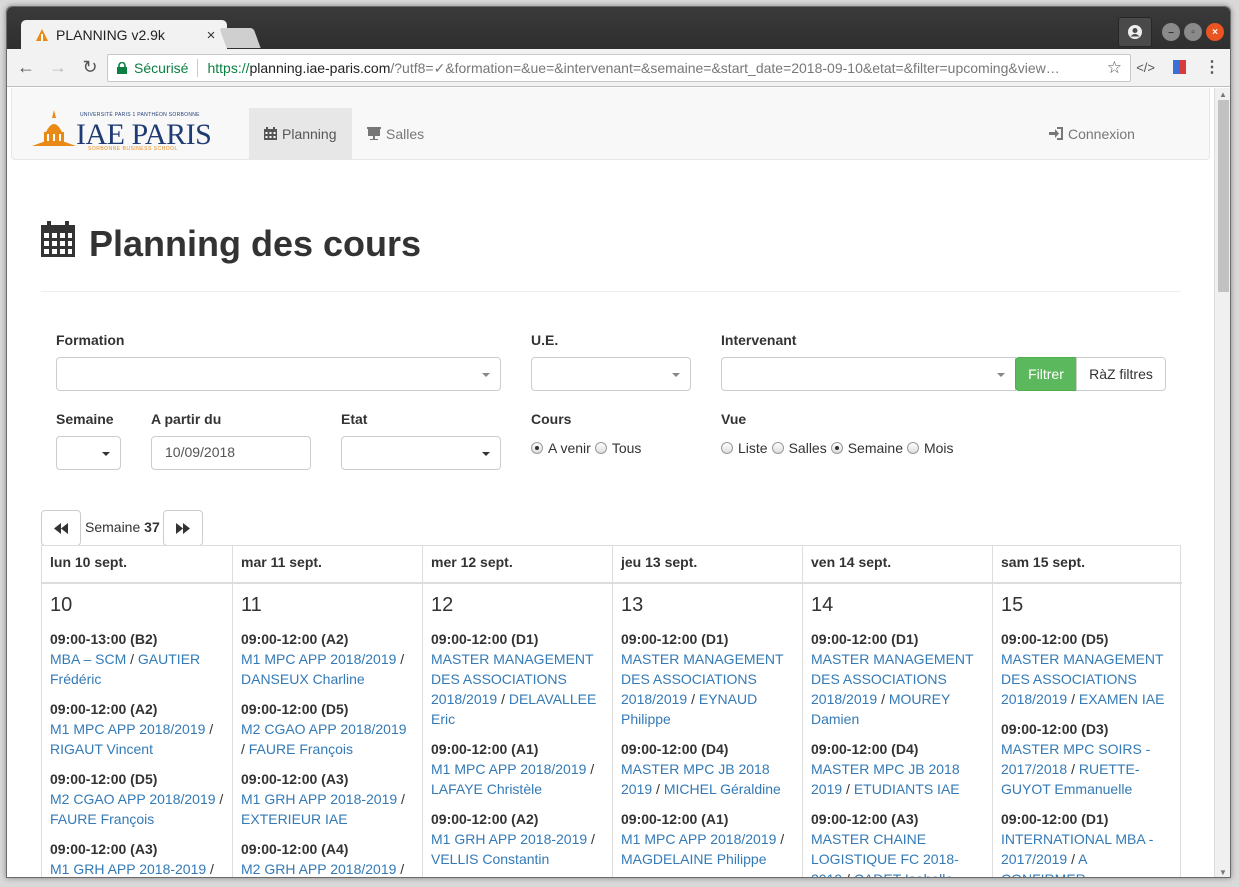  Describe the element at coordinates (88, 453) in the screenshot. I see `semaine-select` at that location.